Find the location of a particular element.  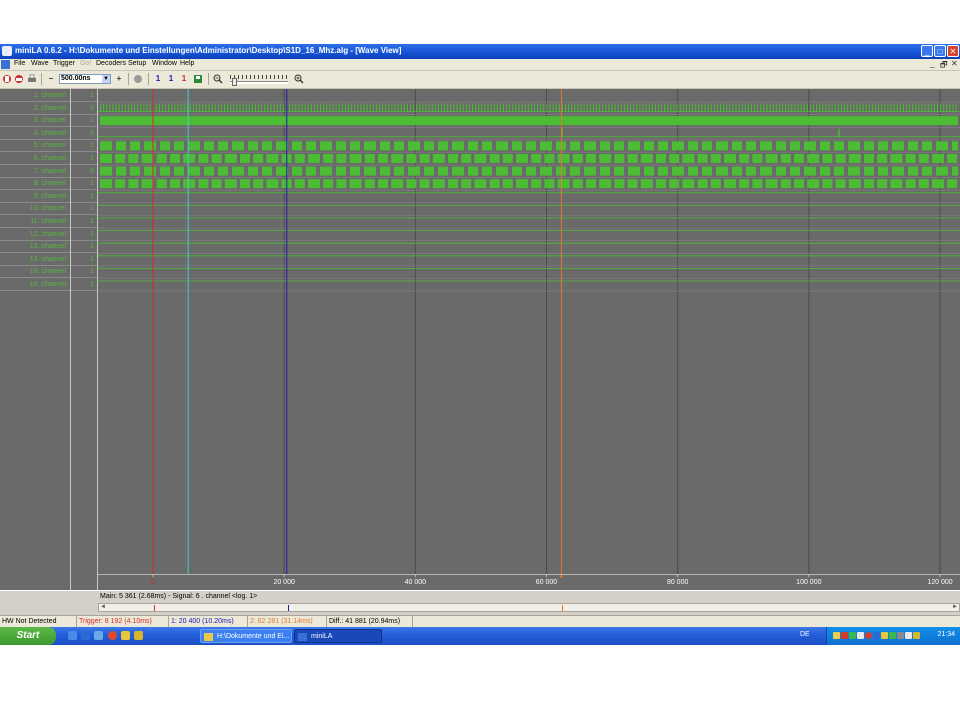

language-indicator: DE is located at coordinates (805, 634).